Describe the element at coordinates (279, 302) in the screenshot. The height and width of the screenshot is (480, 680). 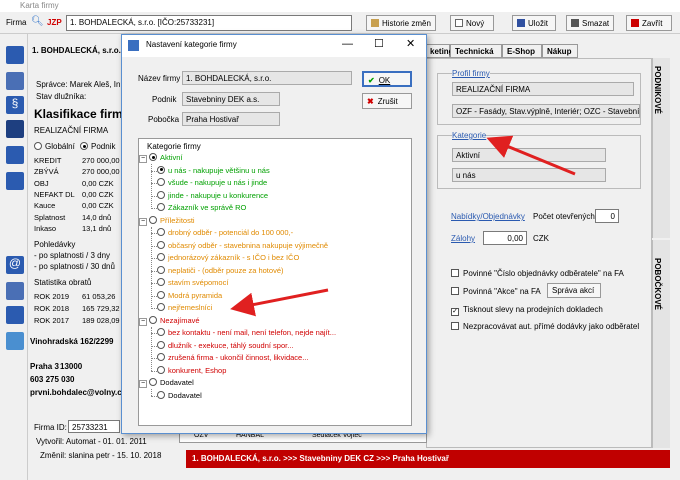
I see `arrow-to-nejremeslnici` at that location.